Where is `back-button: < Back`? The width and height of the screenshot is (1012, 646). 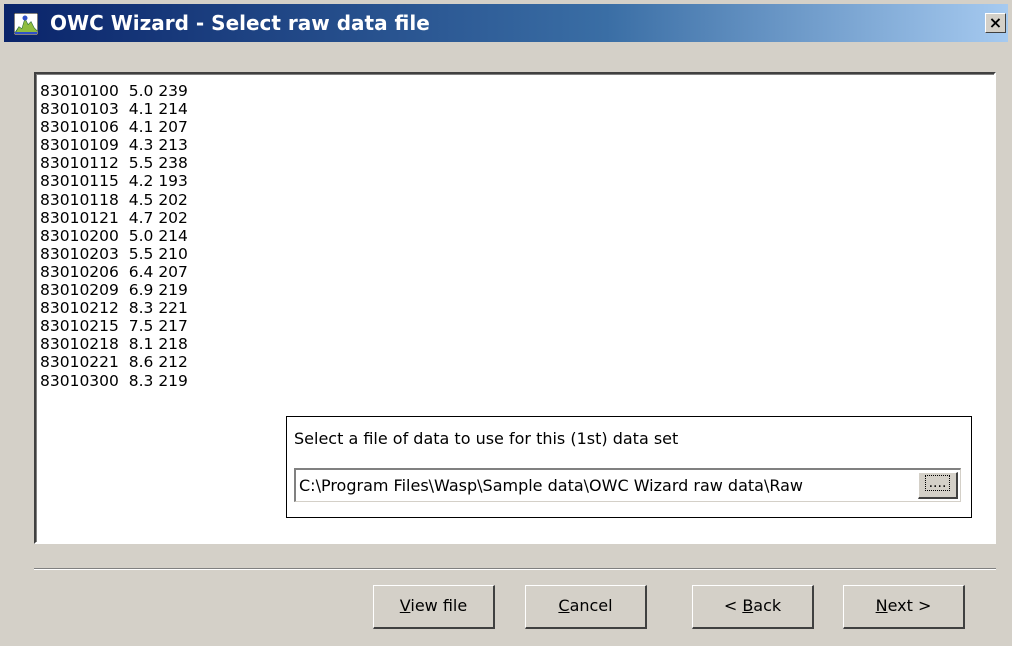 back-button: < Back is located at coordinates (753, 607).